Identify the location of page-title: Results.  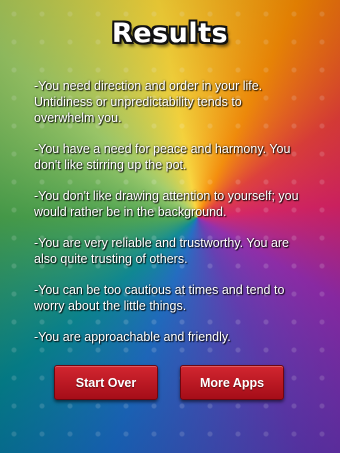
(170, 33).